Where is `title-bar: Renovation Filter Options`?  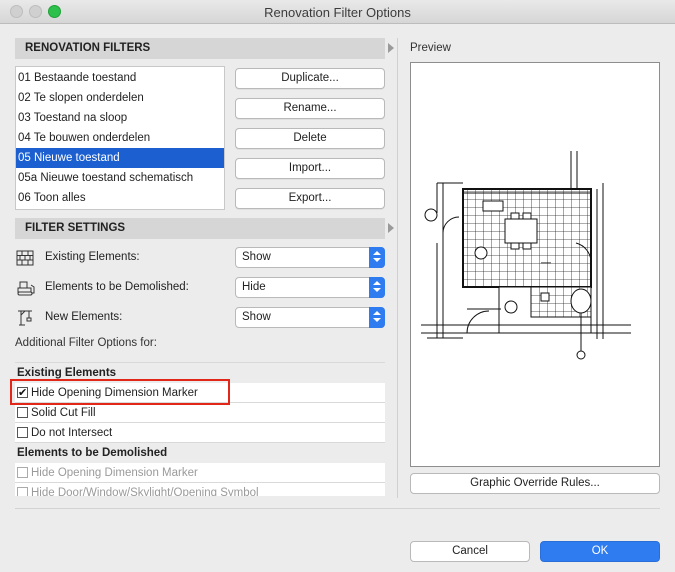 title-bar: Renovation Filter Options is located at coordinates (337, 12).